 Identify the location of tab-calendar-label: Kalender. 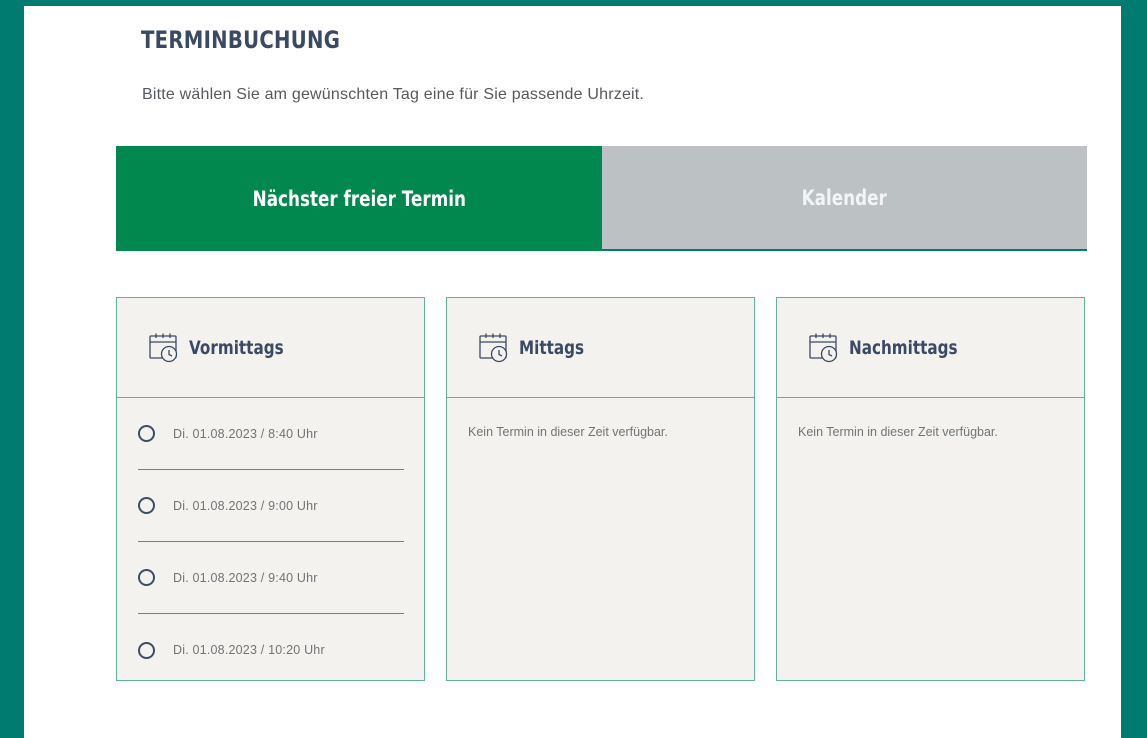
(844, 197).